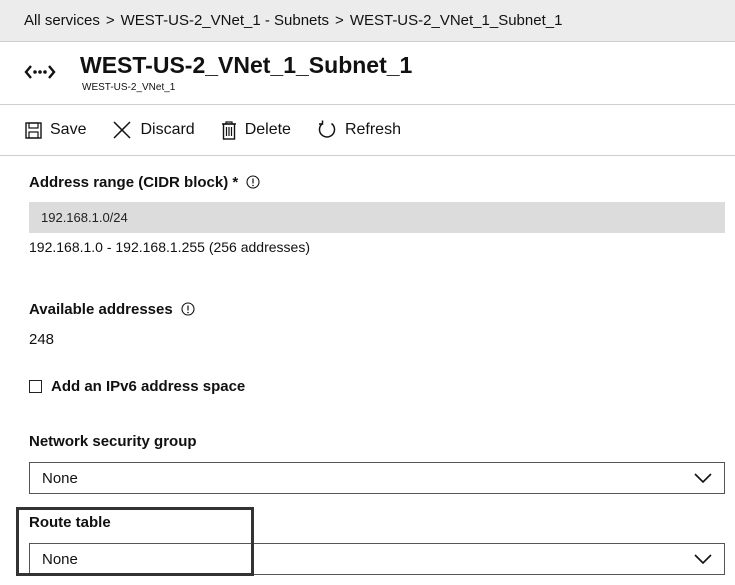  I want to click on checkbox-icon, so click(35, 386).